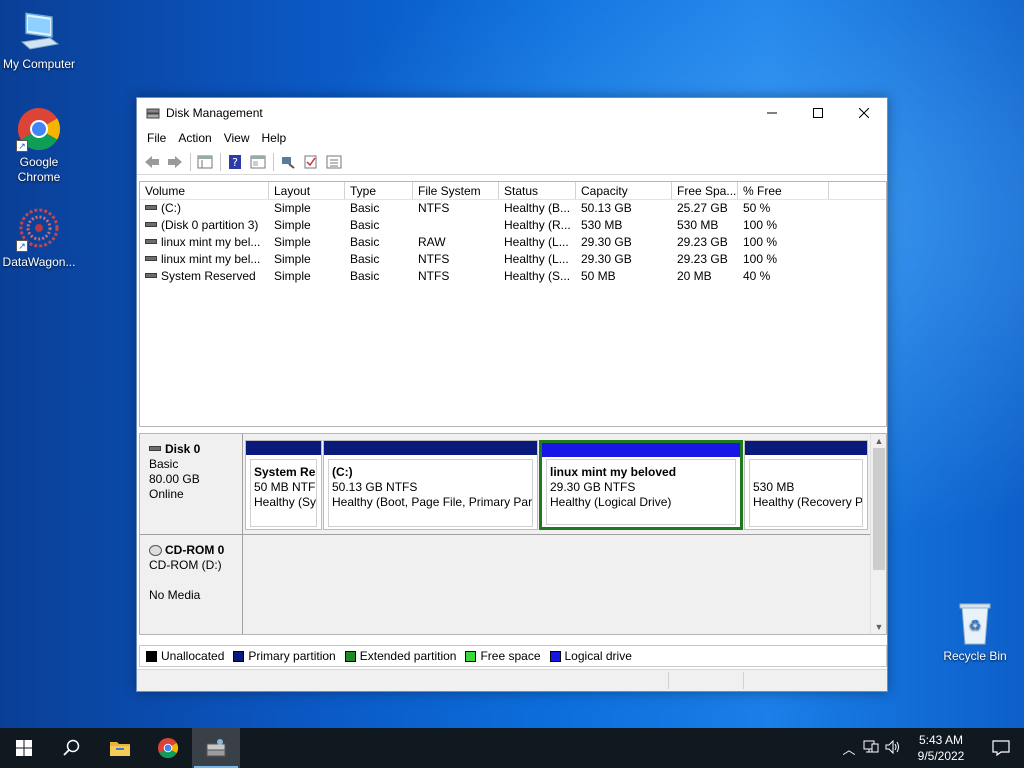  I want to click on desktop-icon-recycle-bin: ♻ Recycle Bin, so click(975, 632).